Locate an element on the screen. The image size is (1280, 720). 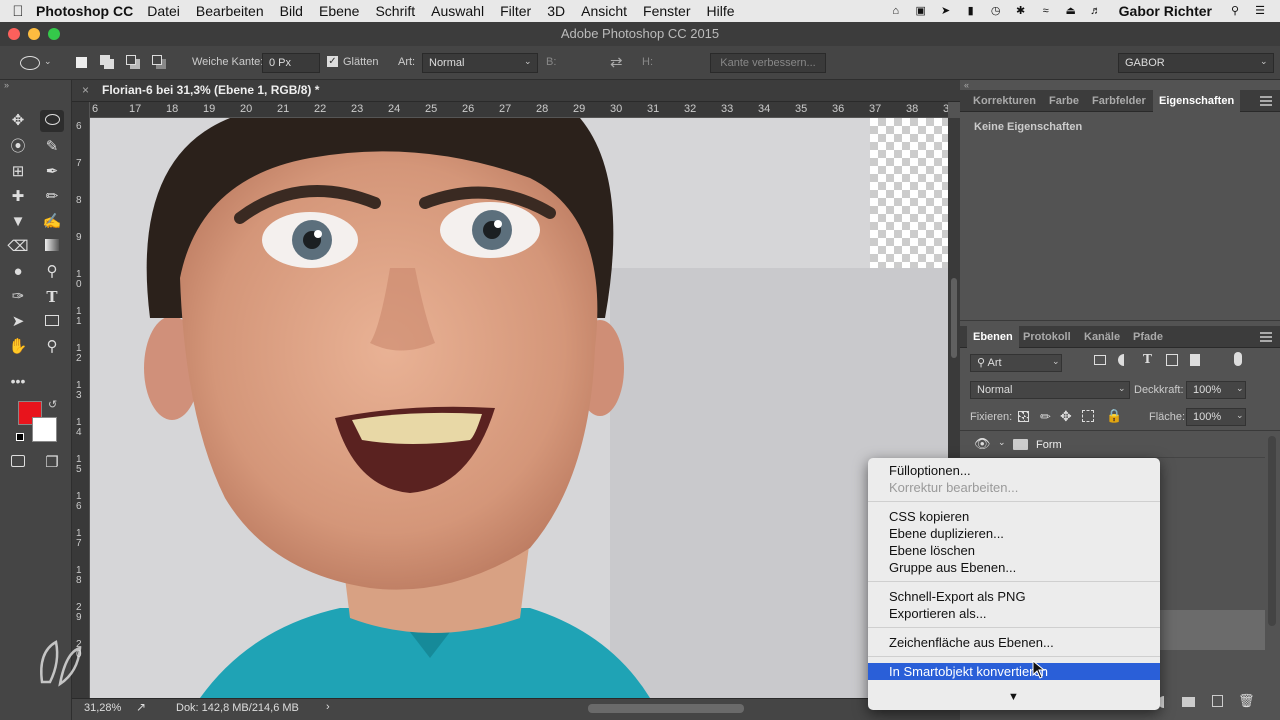
more-tools-icon: ••• is located at coordinates (18, 381).